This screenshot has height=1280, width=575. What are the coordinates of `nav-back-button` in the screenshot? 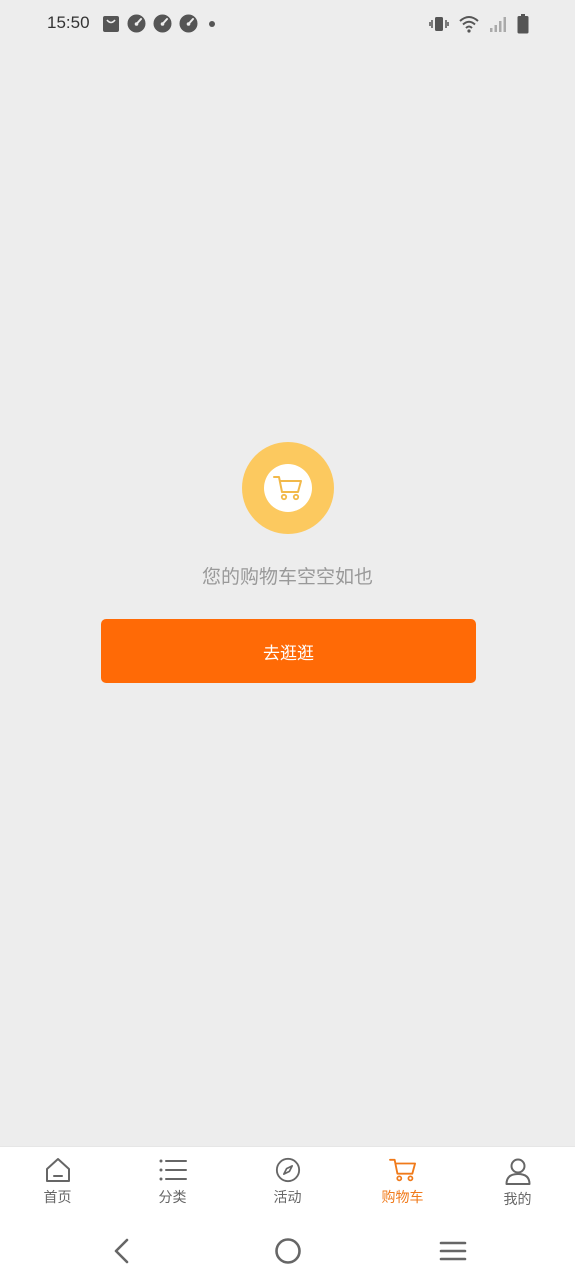 It's located at (122, 1251).